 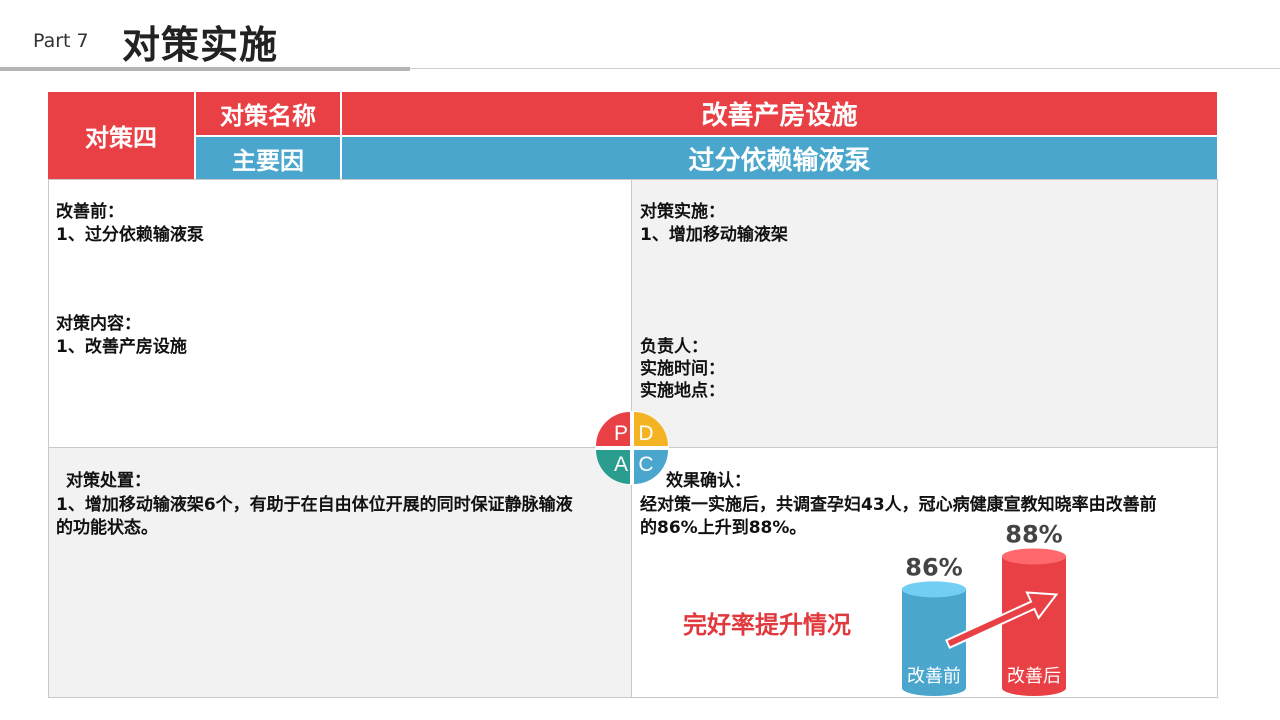 I want to click on time-label: 实施时间：, so click(x=682, y=369).